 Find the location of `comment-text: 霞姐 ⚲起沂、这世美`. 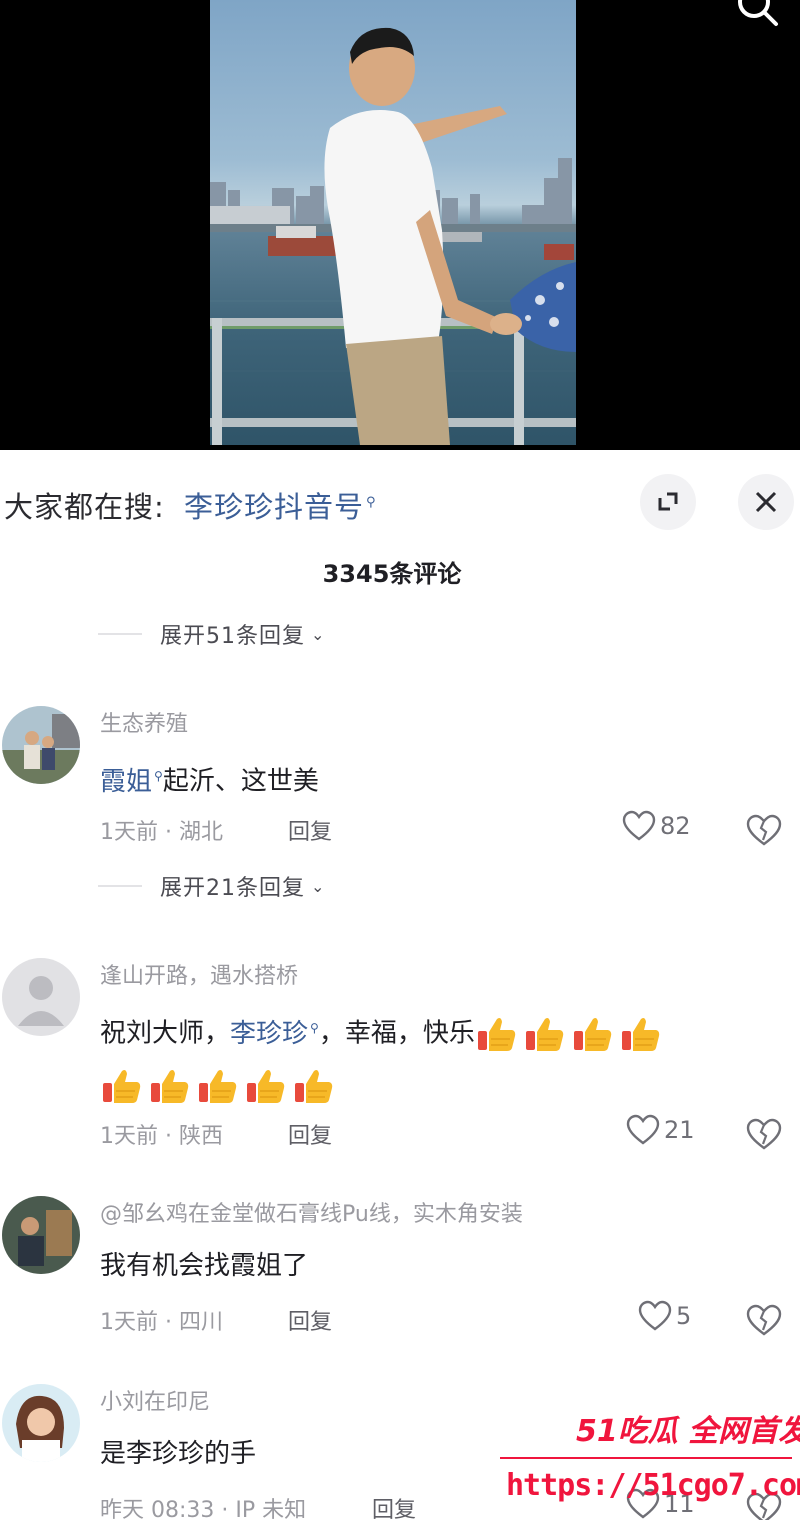

comment-text: 霞姐 ⚲起沂、这世美 is located at coordinates (435, 779).